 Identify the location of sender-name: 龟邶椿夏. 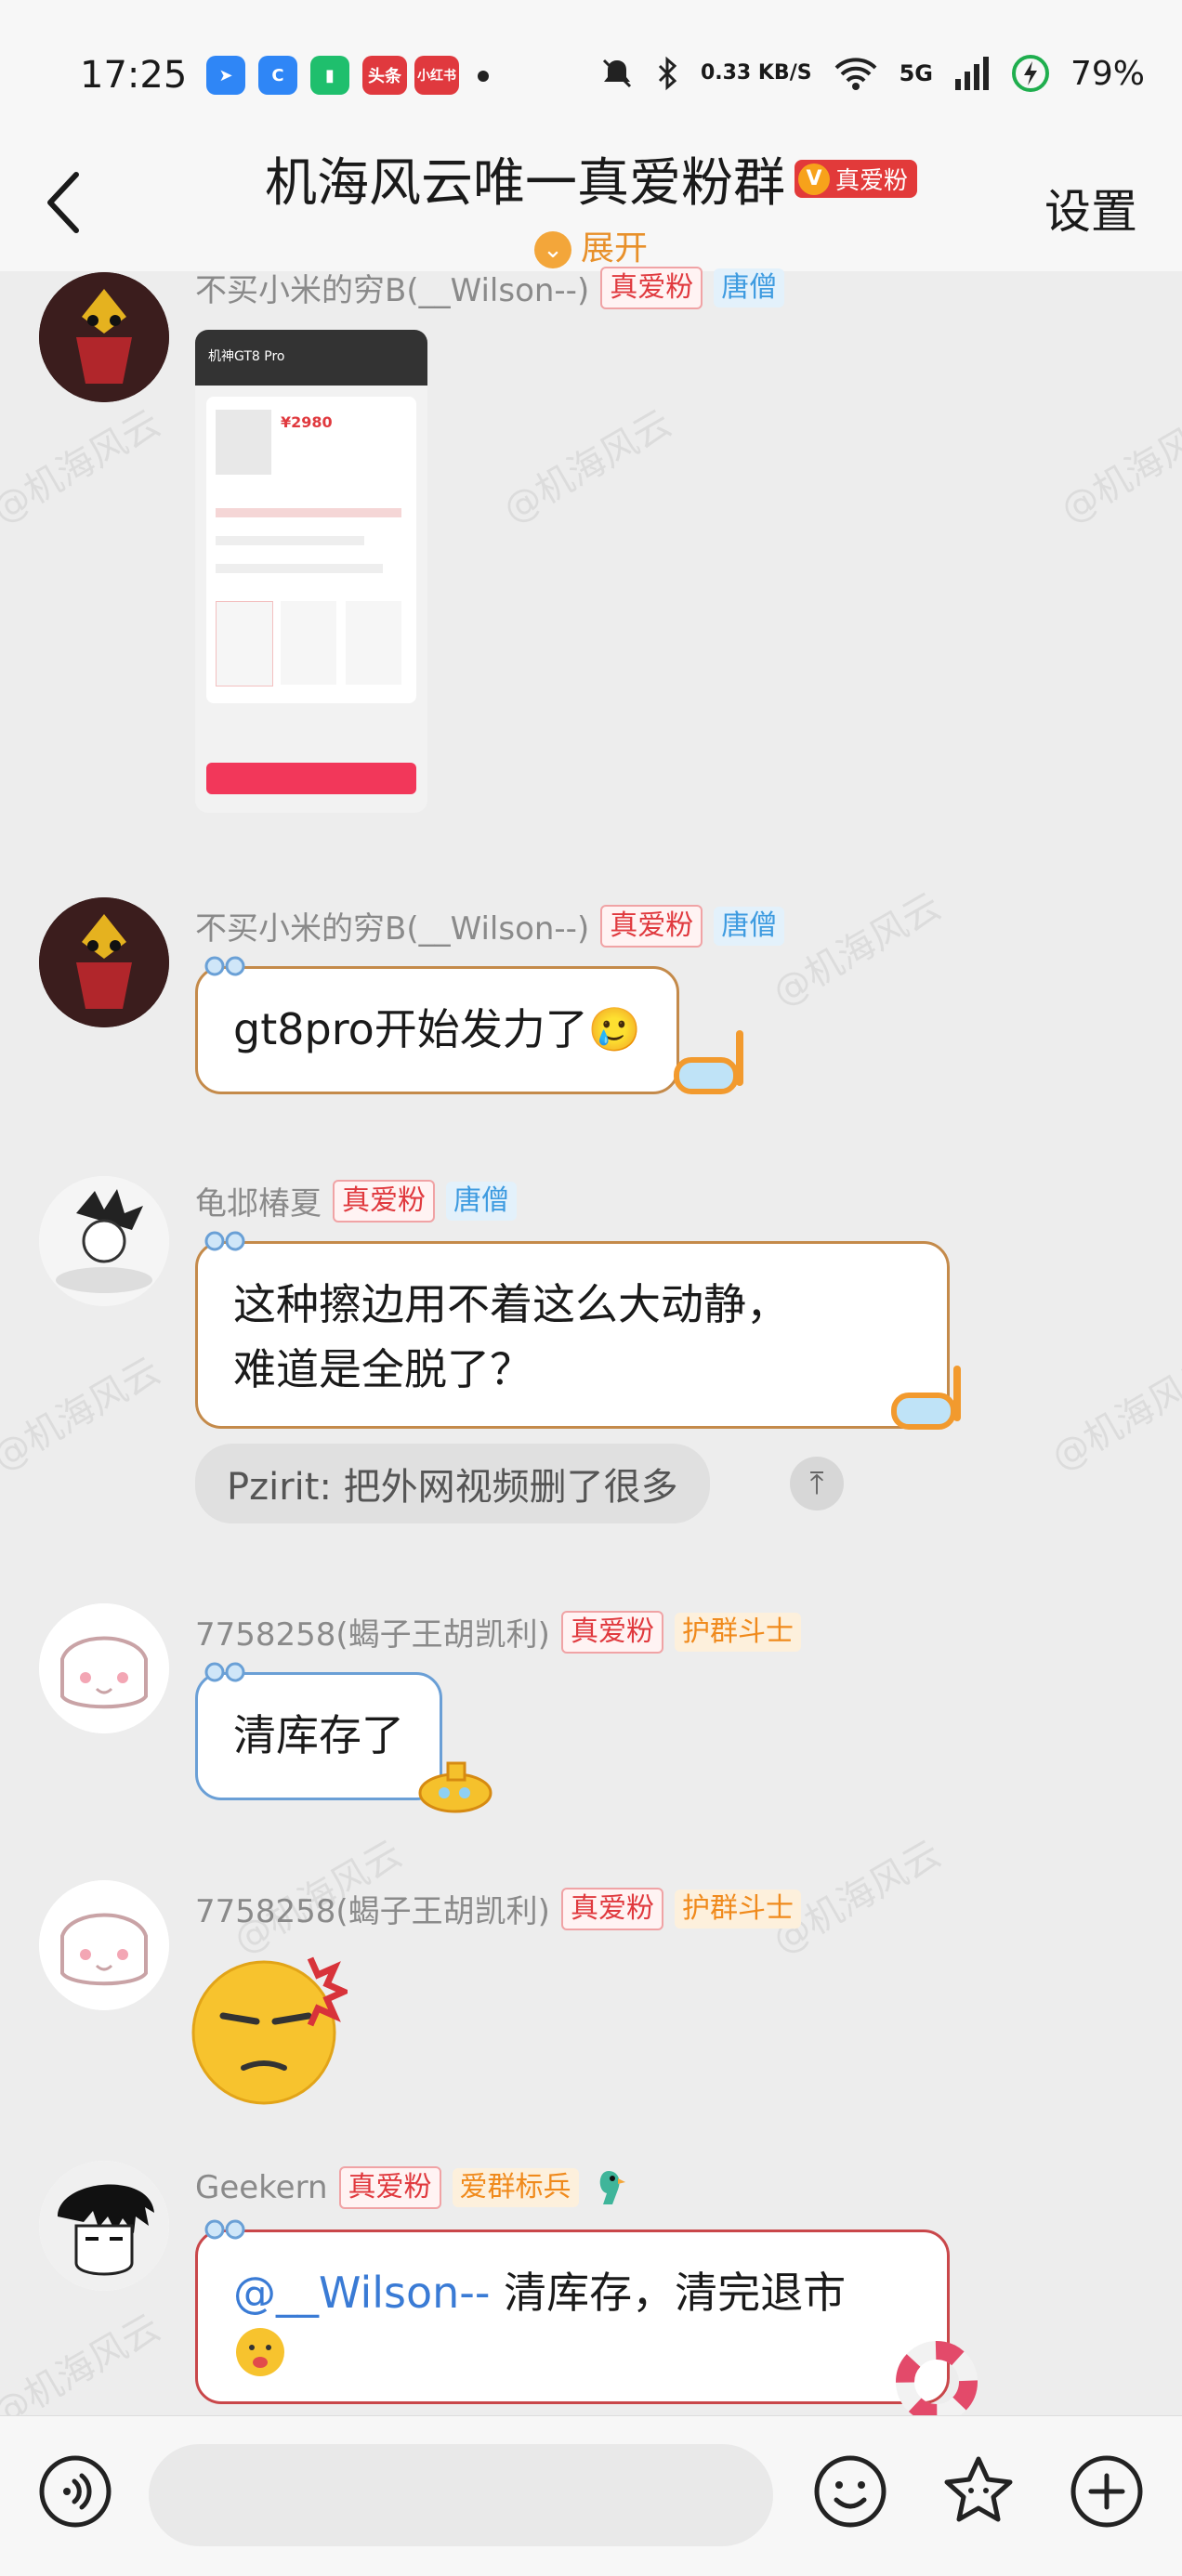
(258, 1200).